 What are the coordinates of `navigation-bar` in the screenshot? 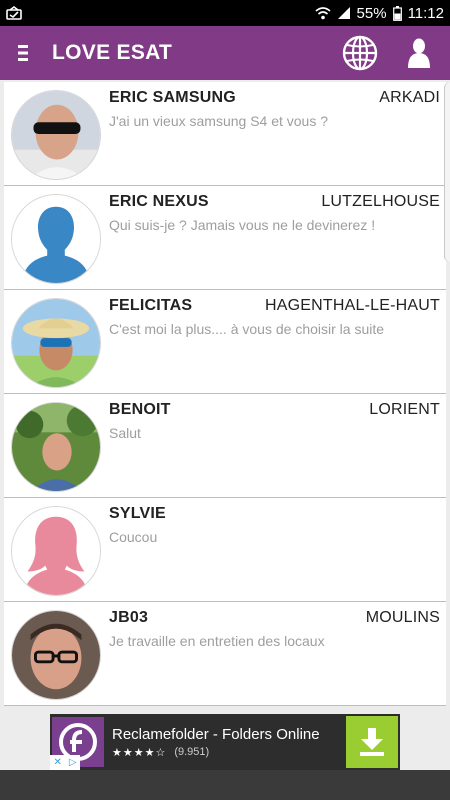 It's located at (225, 785).